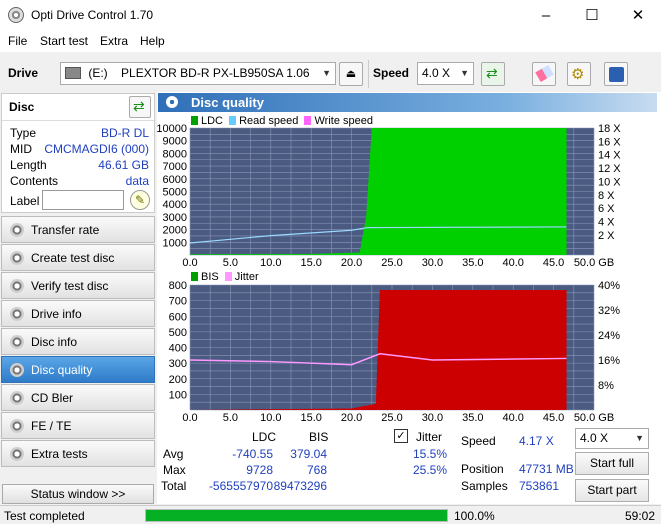 Image resolution: width=661 pixels, height=524 pixels. What do you see at coordinates (172, 129) in the screenshot?
I see `y-tick-label-left: 10000` at bounding box center [172, 129].